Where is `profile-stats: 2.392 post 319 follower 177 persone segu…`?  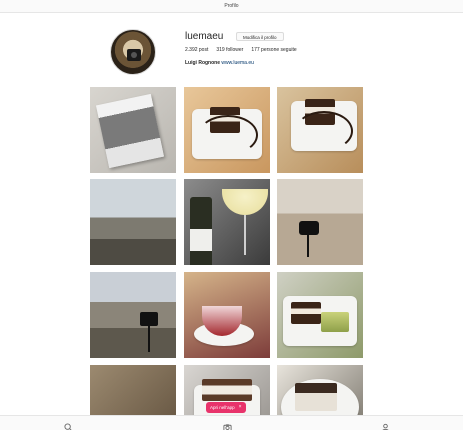
profile-stats: 2.392 post 319 follower 177 persone segu… is located at coordinates (241, 50).